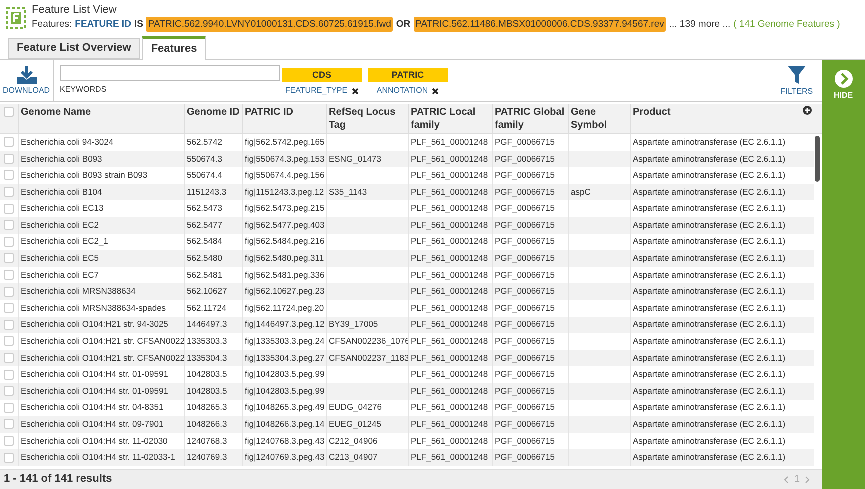 Image resolution: width=865 pixels, height=489 pixels. What do you see at coordinates (797, 80) in the screenshot?
I see `filters-button: FILTERS` at bounding box center [797, 80].